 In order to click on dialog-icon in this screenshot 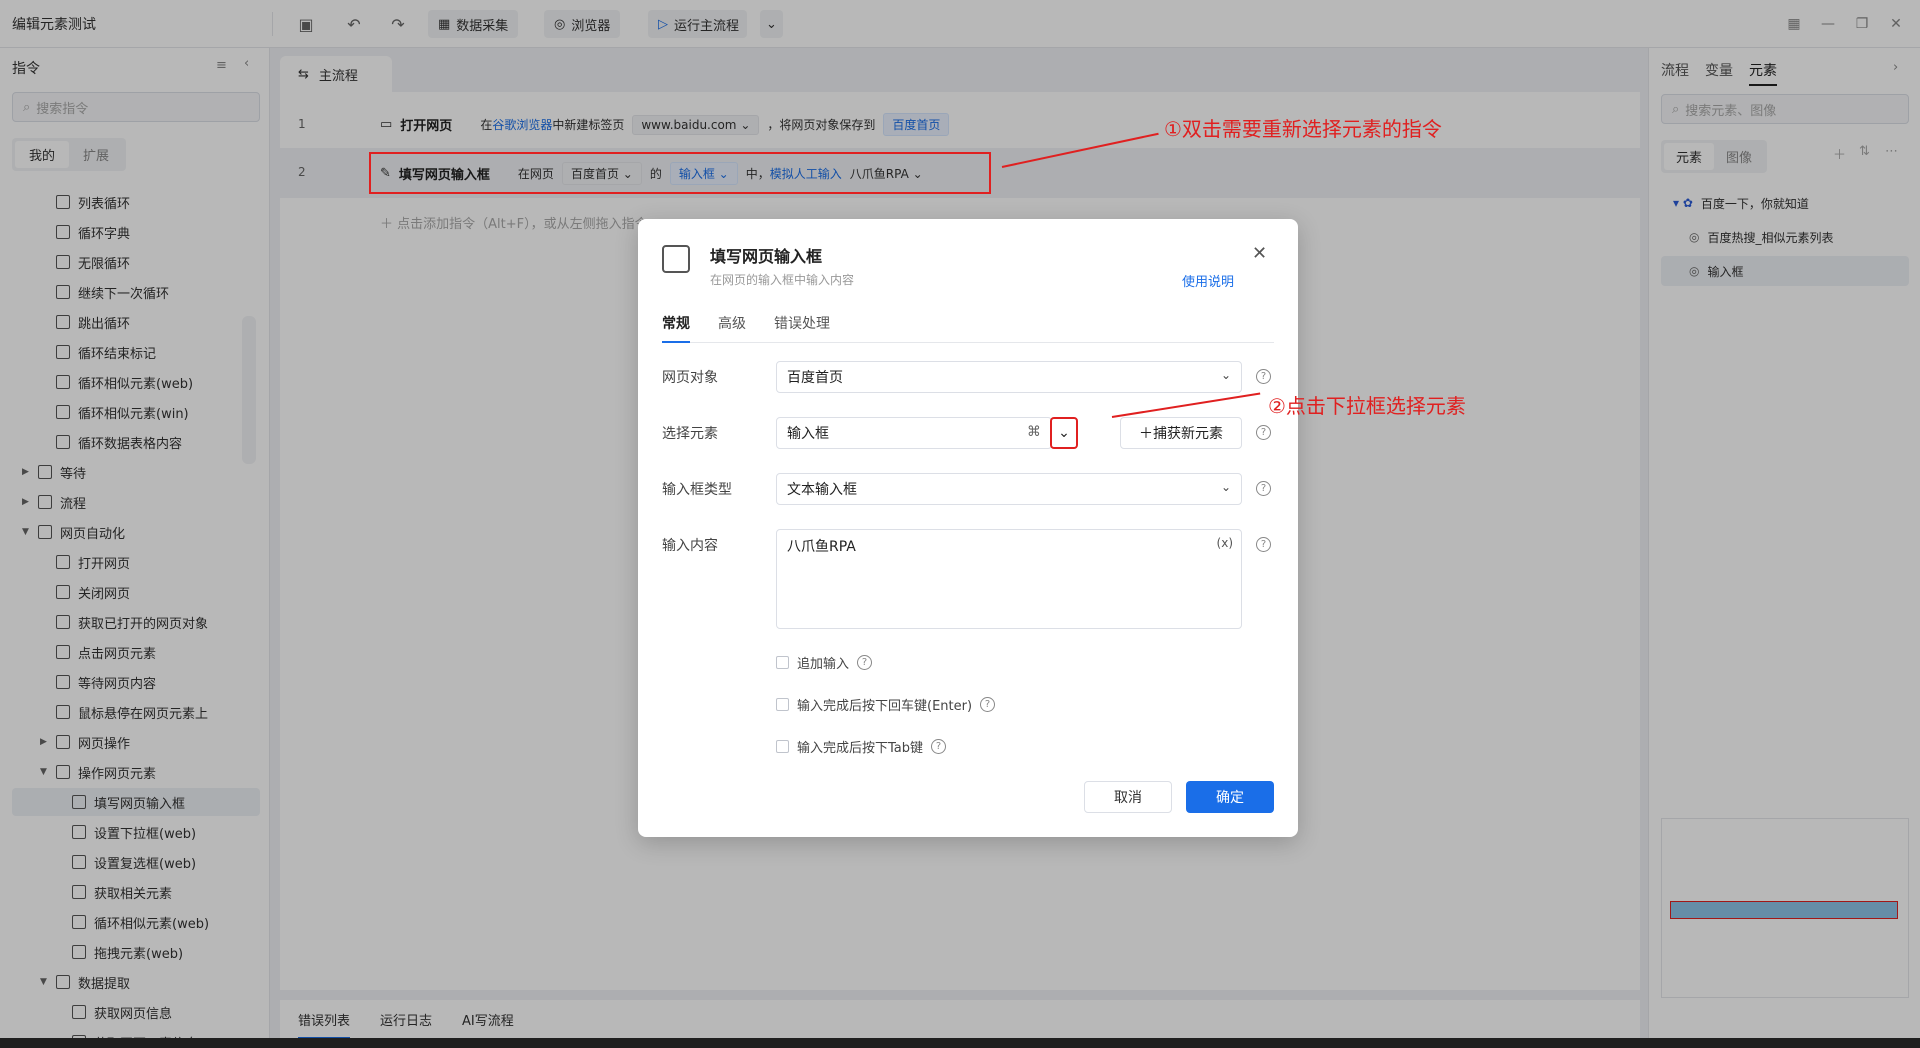, I will do `click(676, 259)`.